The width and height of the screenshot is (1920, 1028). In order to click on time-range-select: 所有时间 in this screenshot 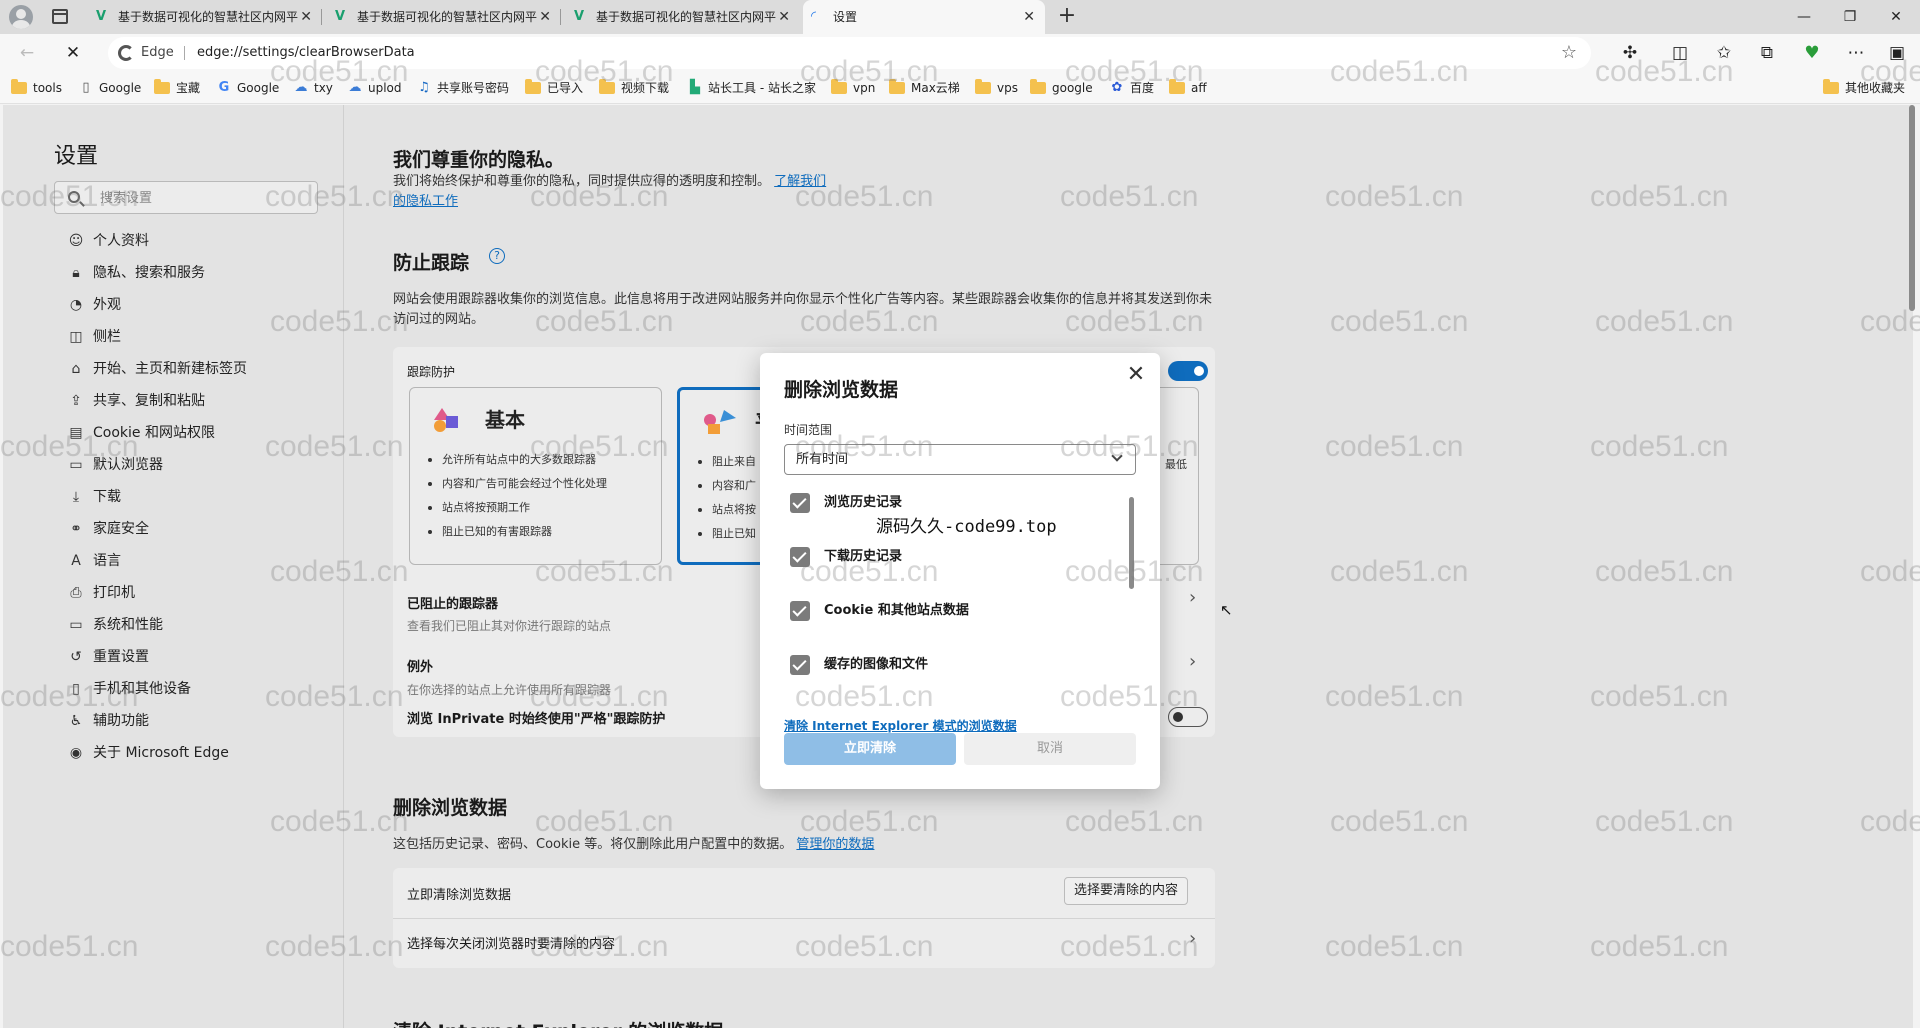, I will do `click(960, 459)`.